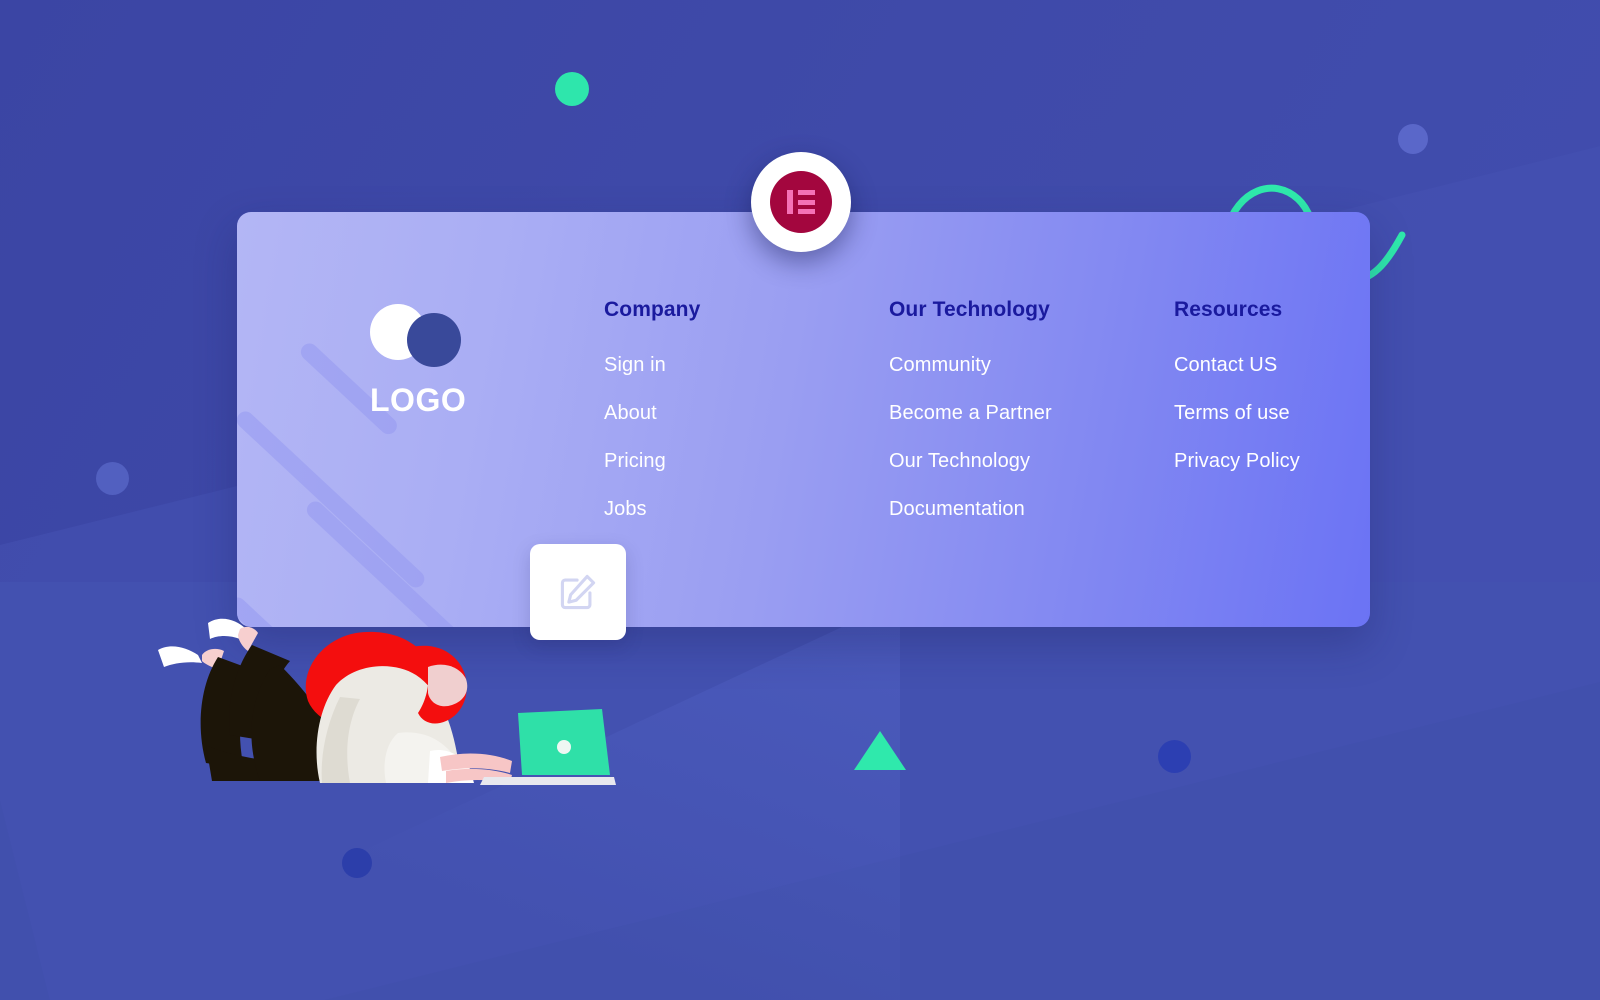  Describe the element at coordinates (1228, 309) in the screenshot. I see `column-title-resources: Resources` at that location.